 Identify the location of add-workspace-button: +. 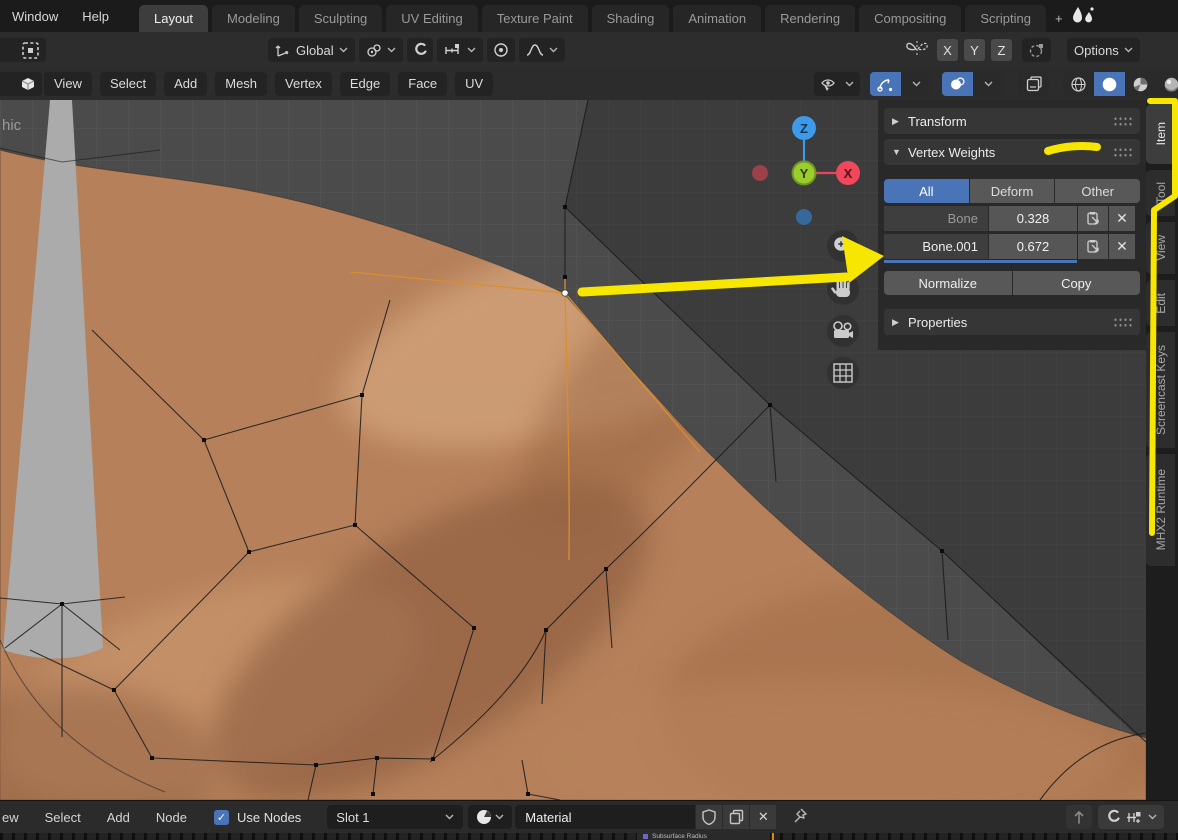
(1059, 18).